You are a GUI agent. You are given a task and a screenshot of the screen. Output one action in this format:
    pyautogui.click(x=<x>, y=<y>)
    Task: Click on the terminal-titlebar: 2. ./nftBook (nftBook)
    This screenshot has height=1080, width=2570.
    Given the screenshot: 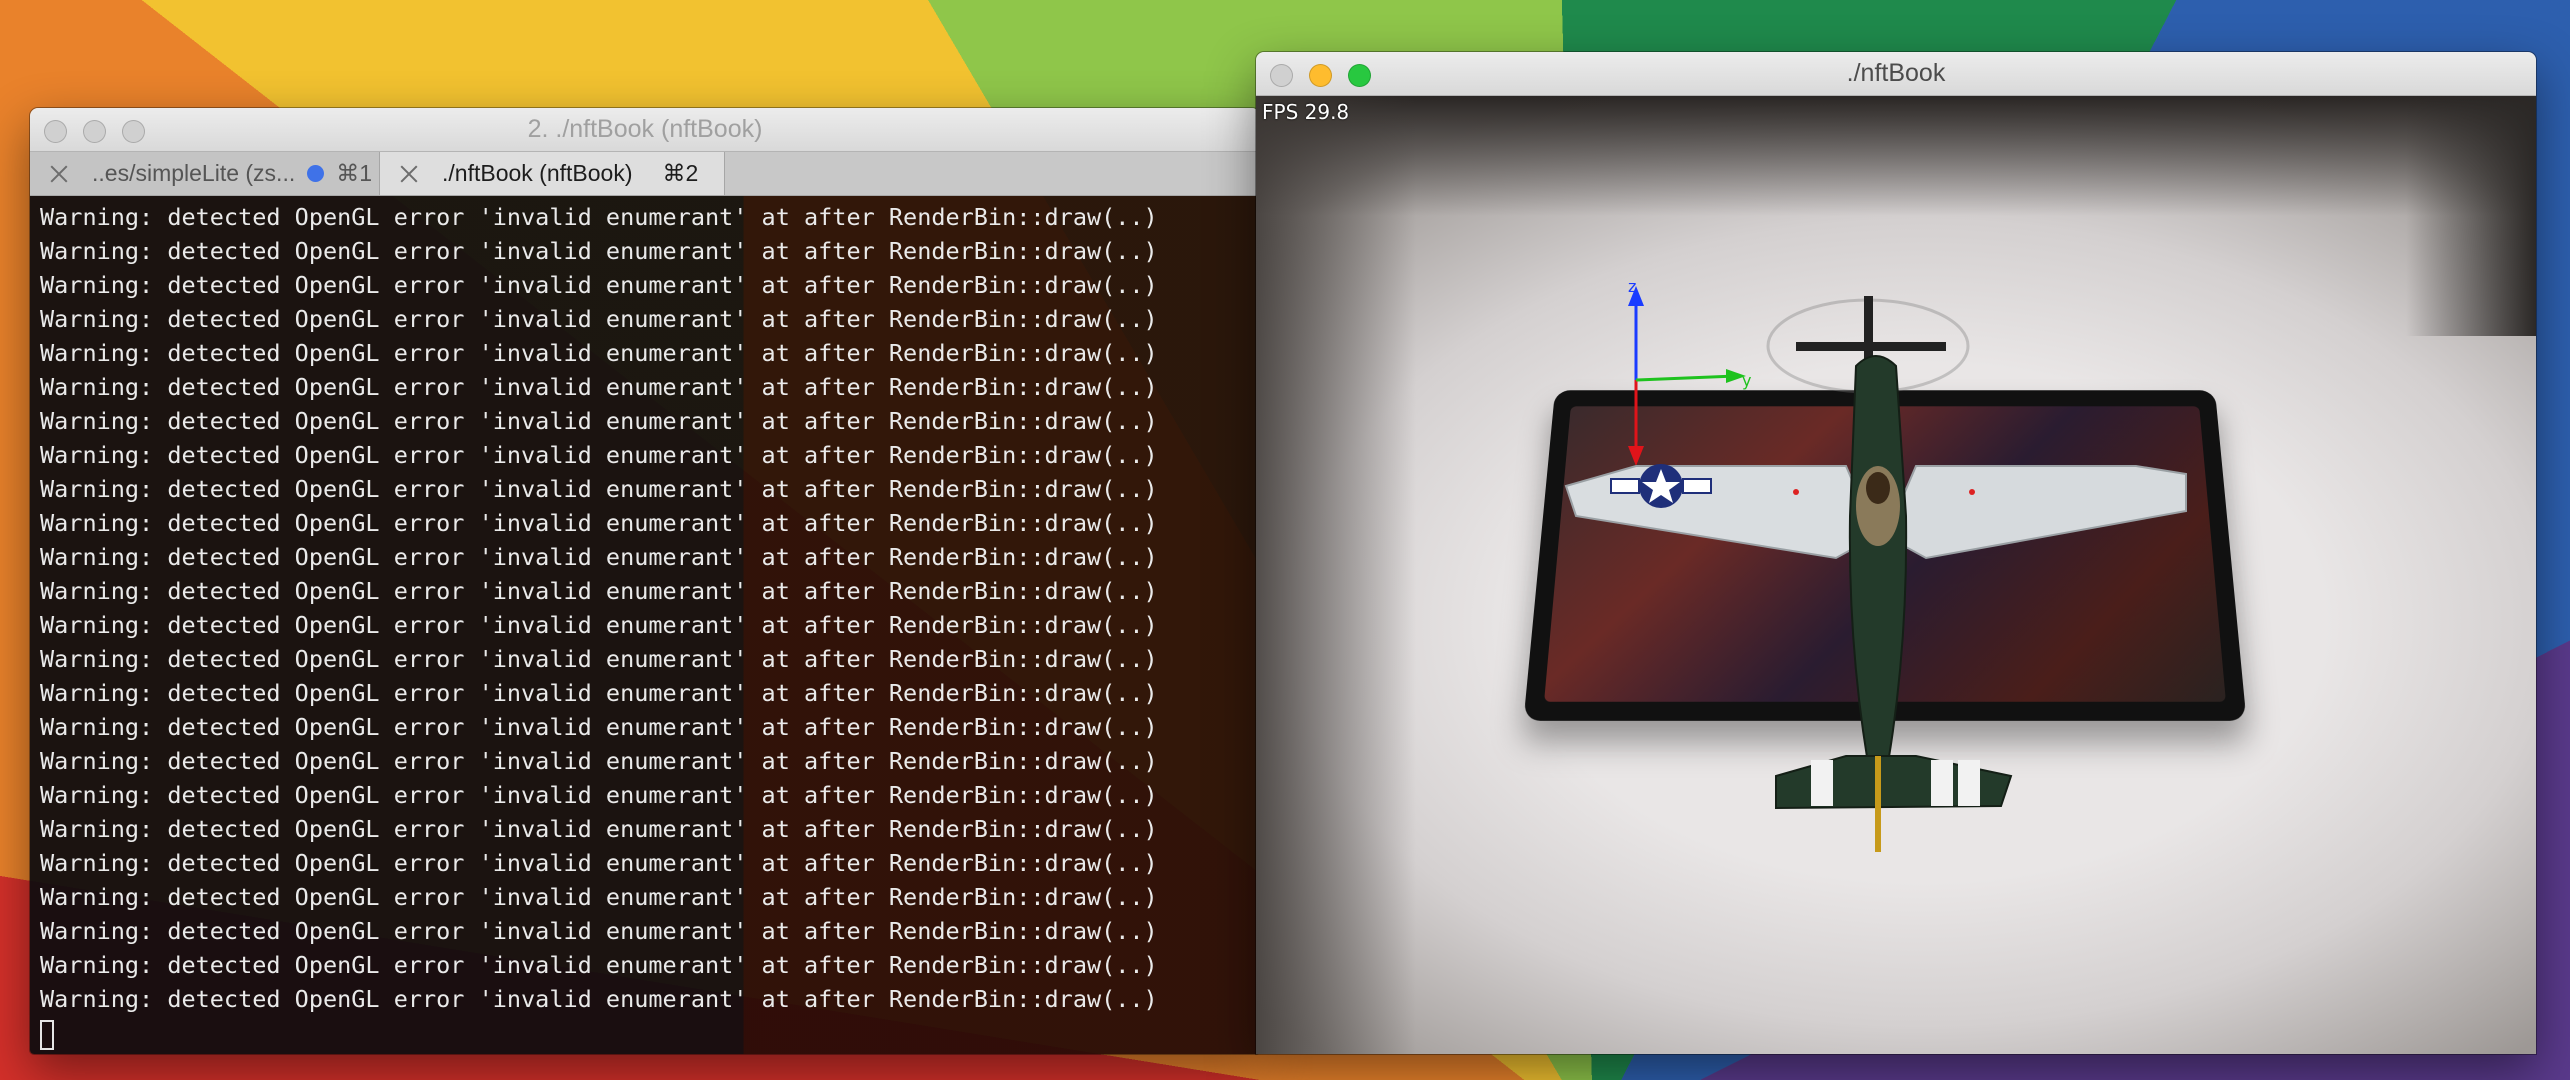 What is the action you would take?
    pyautogui.click(x=645, y=130)
    